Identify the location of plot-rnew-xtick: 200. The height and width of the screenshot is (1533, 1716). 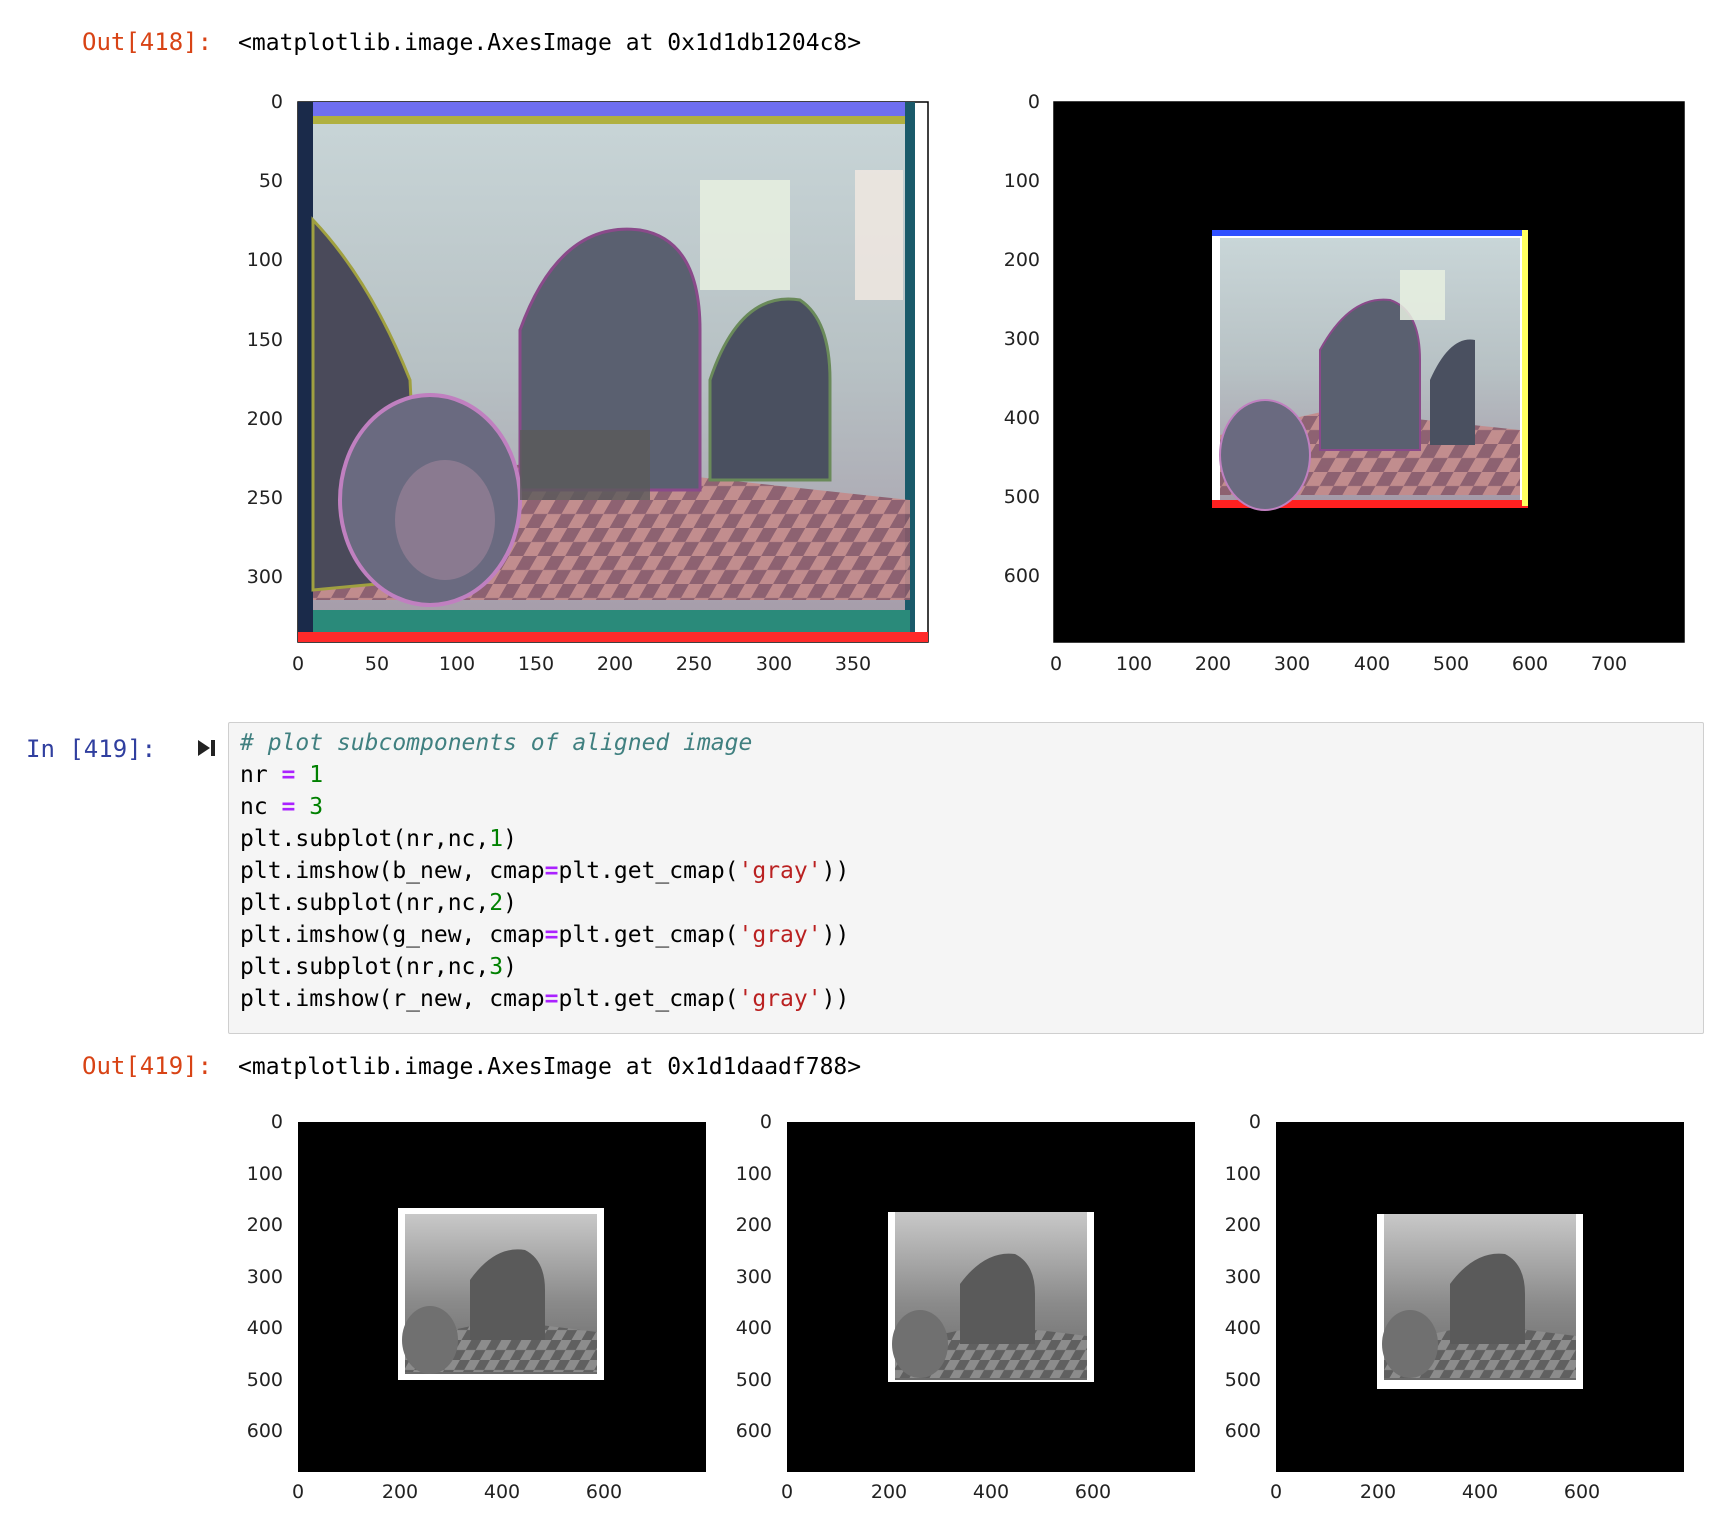
(1378, 1492).